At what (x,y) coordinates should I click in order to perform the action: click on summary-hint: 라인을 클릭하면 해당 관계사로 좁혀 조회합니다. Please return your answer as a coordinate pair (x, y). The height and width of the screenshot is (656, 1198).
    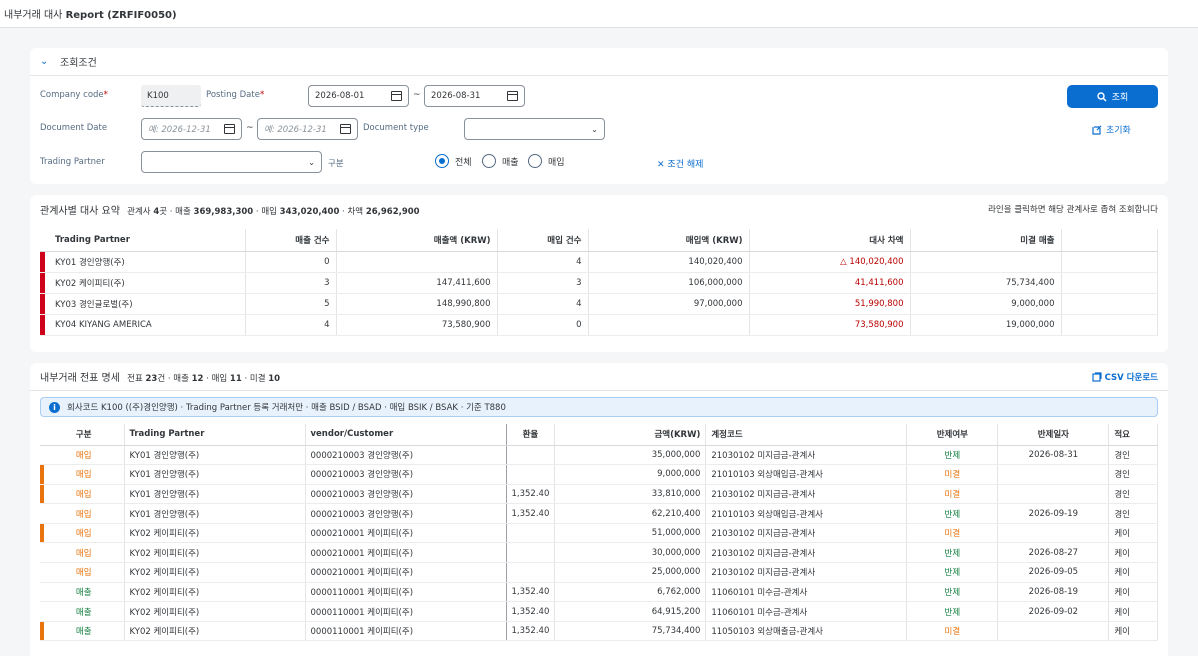
    Looking at the image, I should click on (1073, 210).